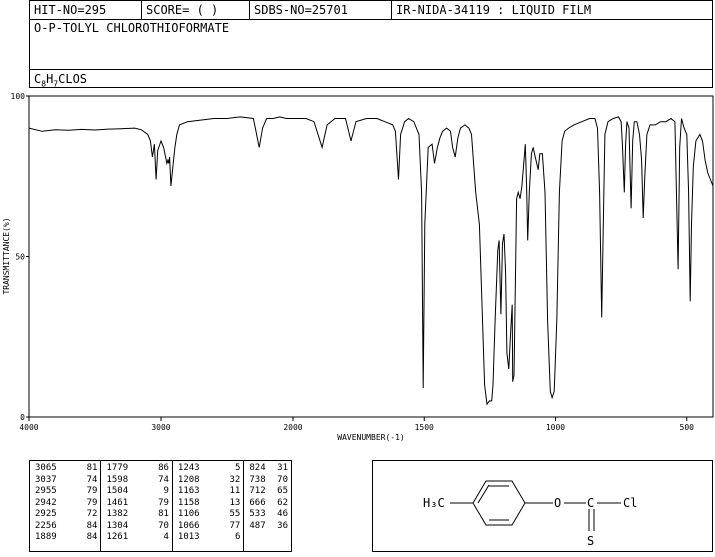  What do you see at coordinates (283, 514) in the screenshot?
I see `peak-transmittance: 46` at bounding box center [283, 514].